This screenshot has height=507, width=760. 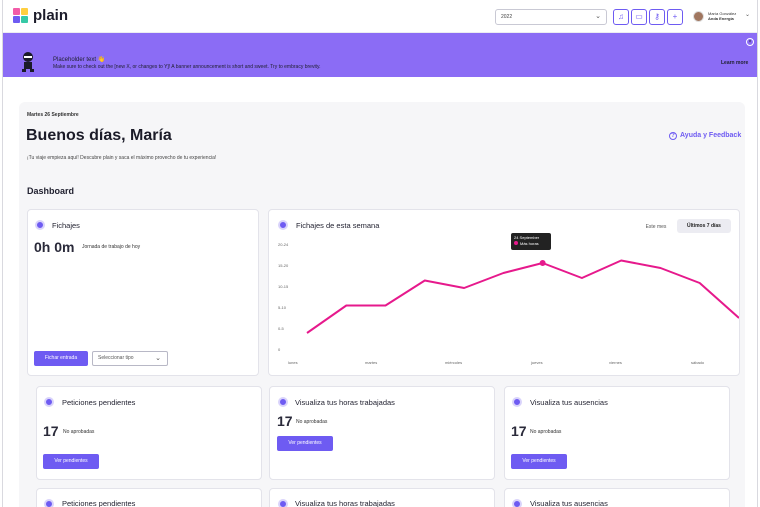 What do you see at coordinates (698, 16) in the screenshot?
I see `avatar` at bounding box center [698, 16].